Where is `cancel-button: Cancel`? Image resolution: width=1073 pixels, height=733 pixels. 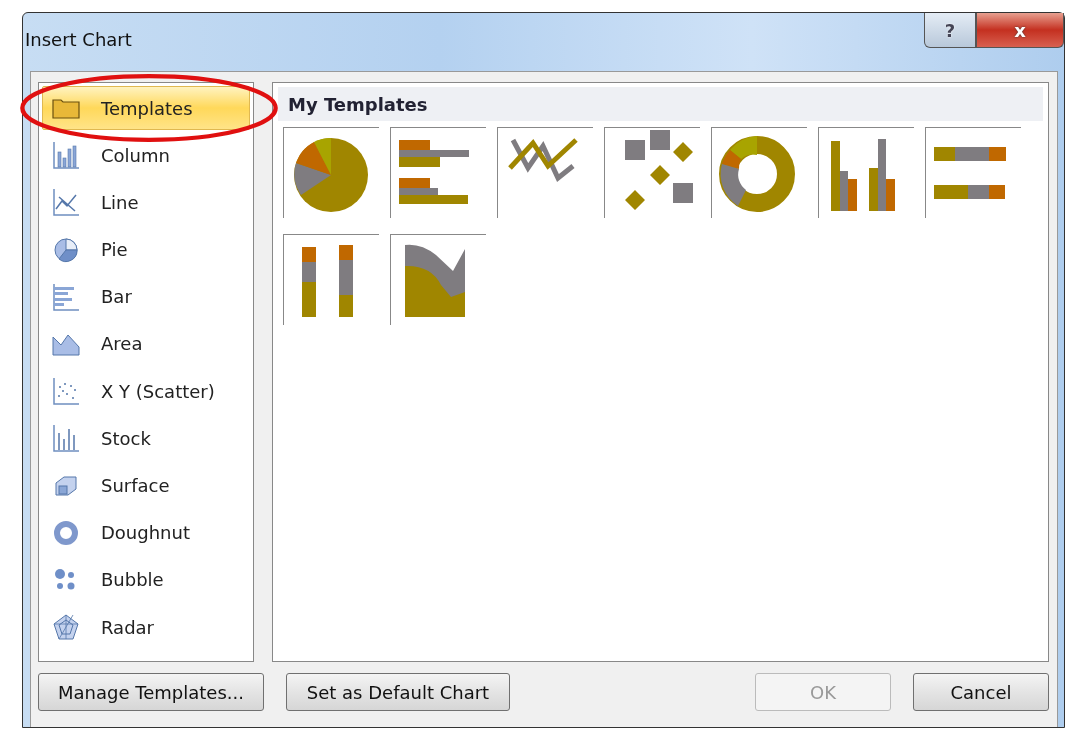 cancel-button: Cancel is located at coordinates (981, 692).